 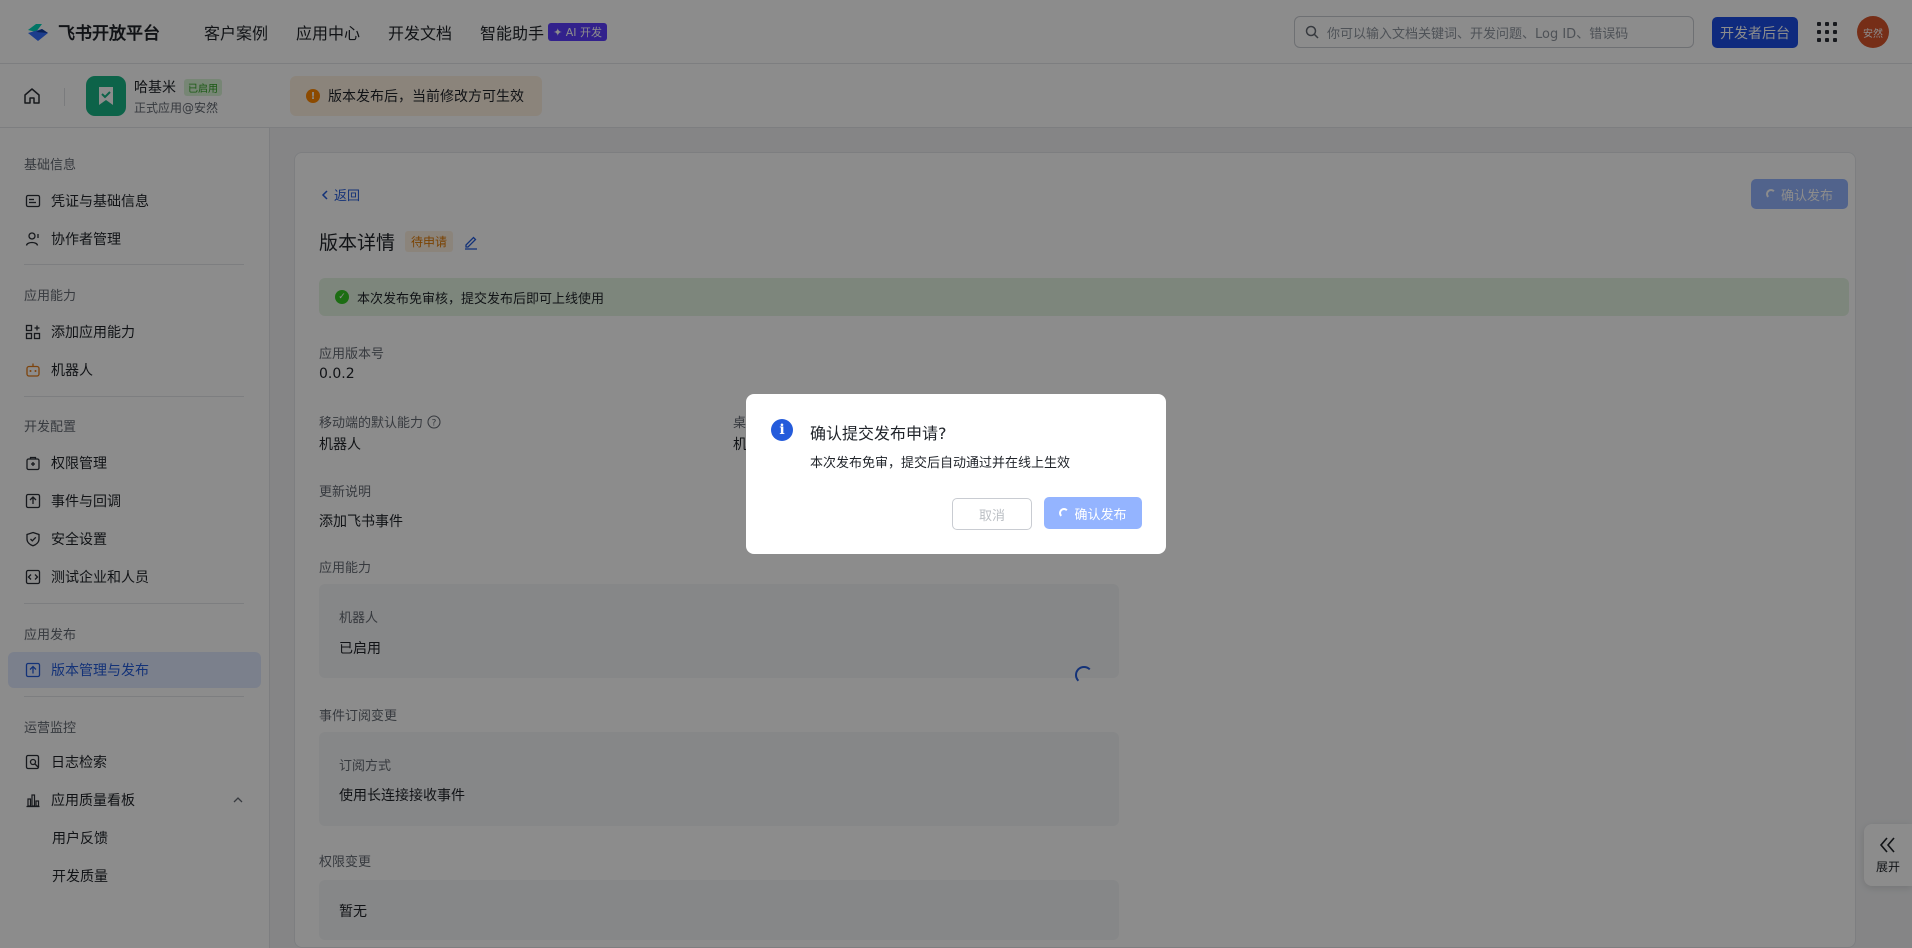 What do you see at coordinates (940, 463) in the screenshot?
I see `dialog-body: 本次发布免审，提交后自动通过并在线上生效` at bounding box center [940, 463].